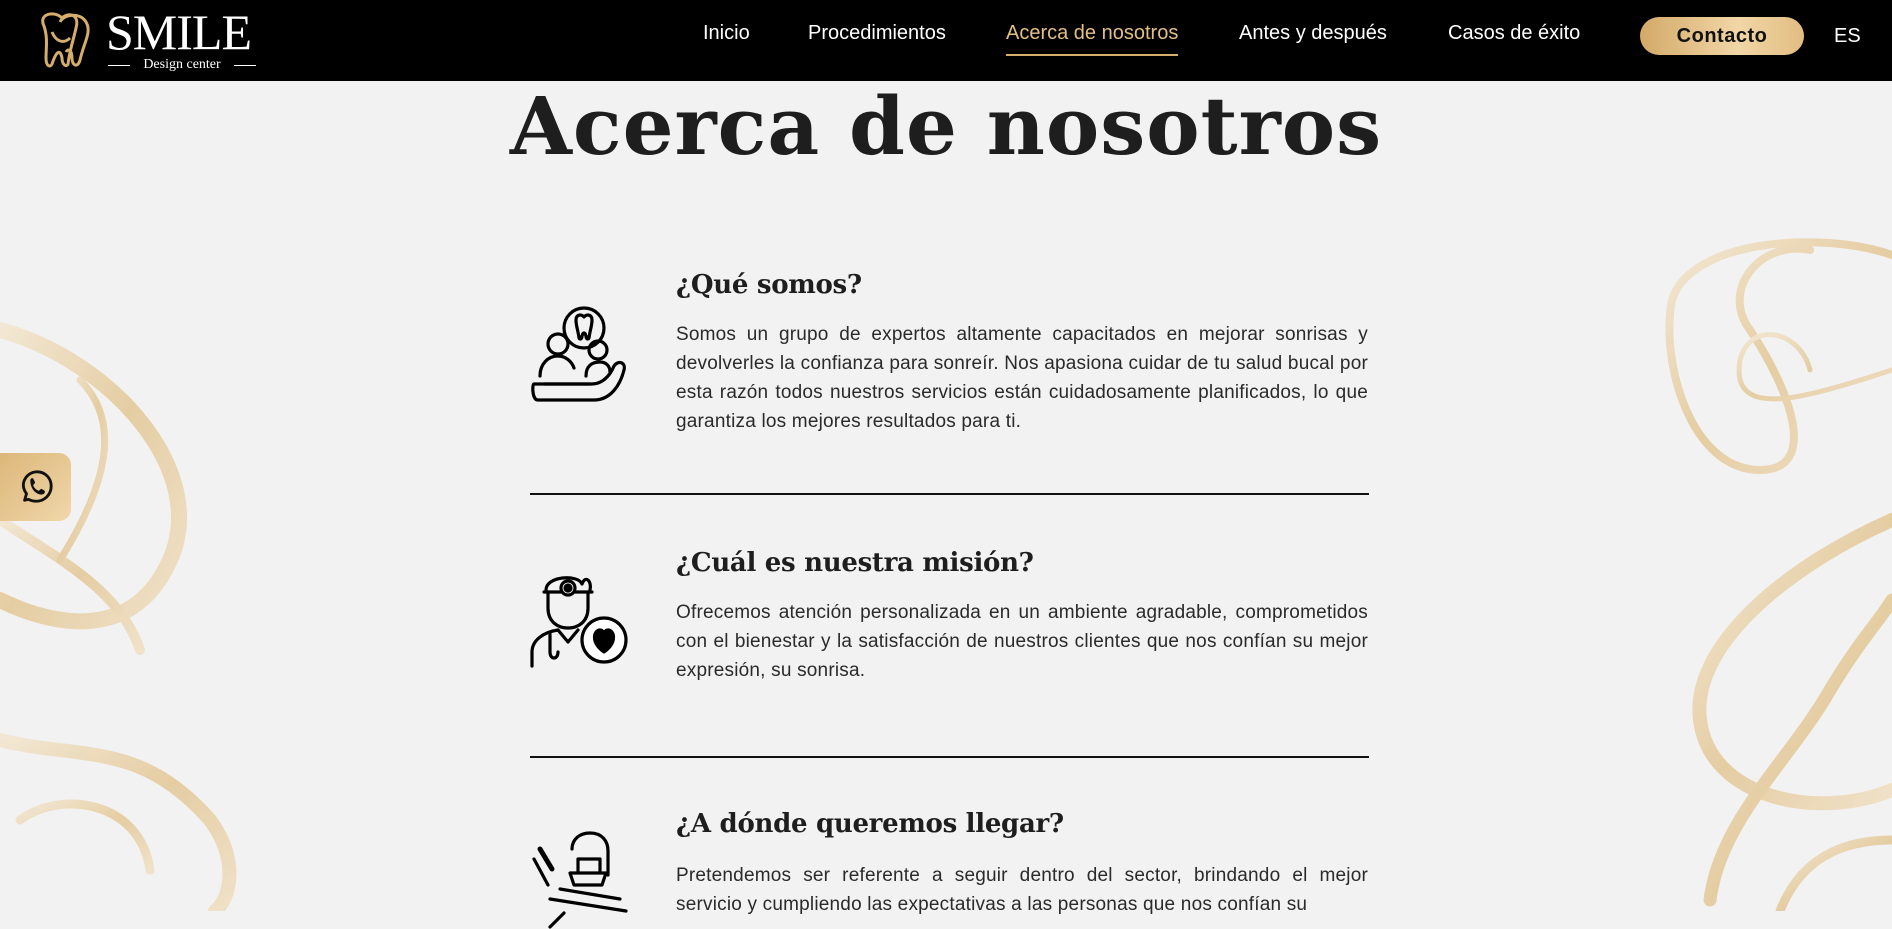  What do you see at coordinates (870, 824) in the screenshot?
I see `section-heading: ¿A dónde queremos llegar?` at bounding box center [870, 824].